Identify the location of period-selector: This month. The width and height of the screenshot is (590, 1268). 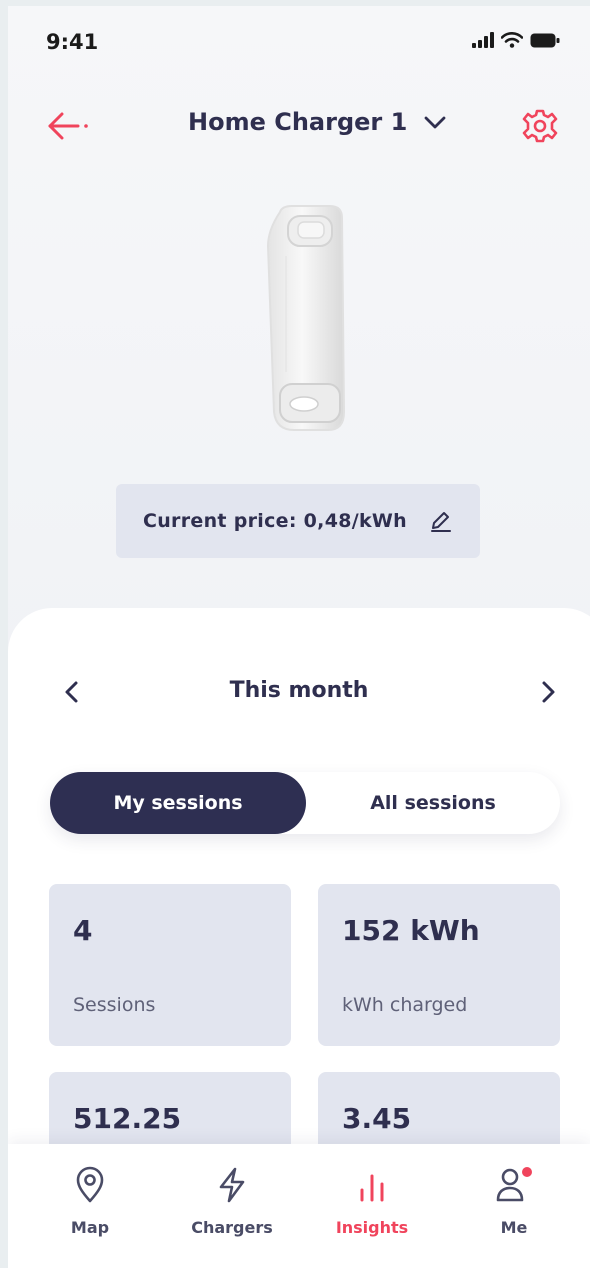
(299, 692).